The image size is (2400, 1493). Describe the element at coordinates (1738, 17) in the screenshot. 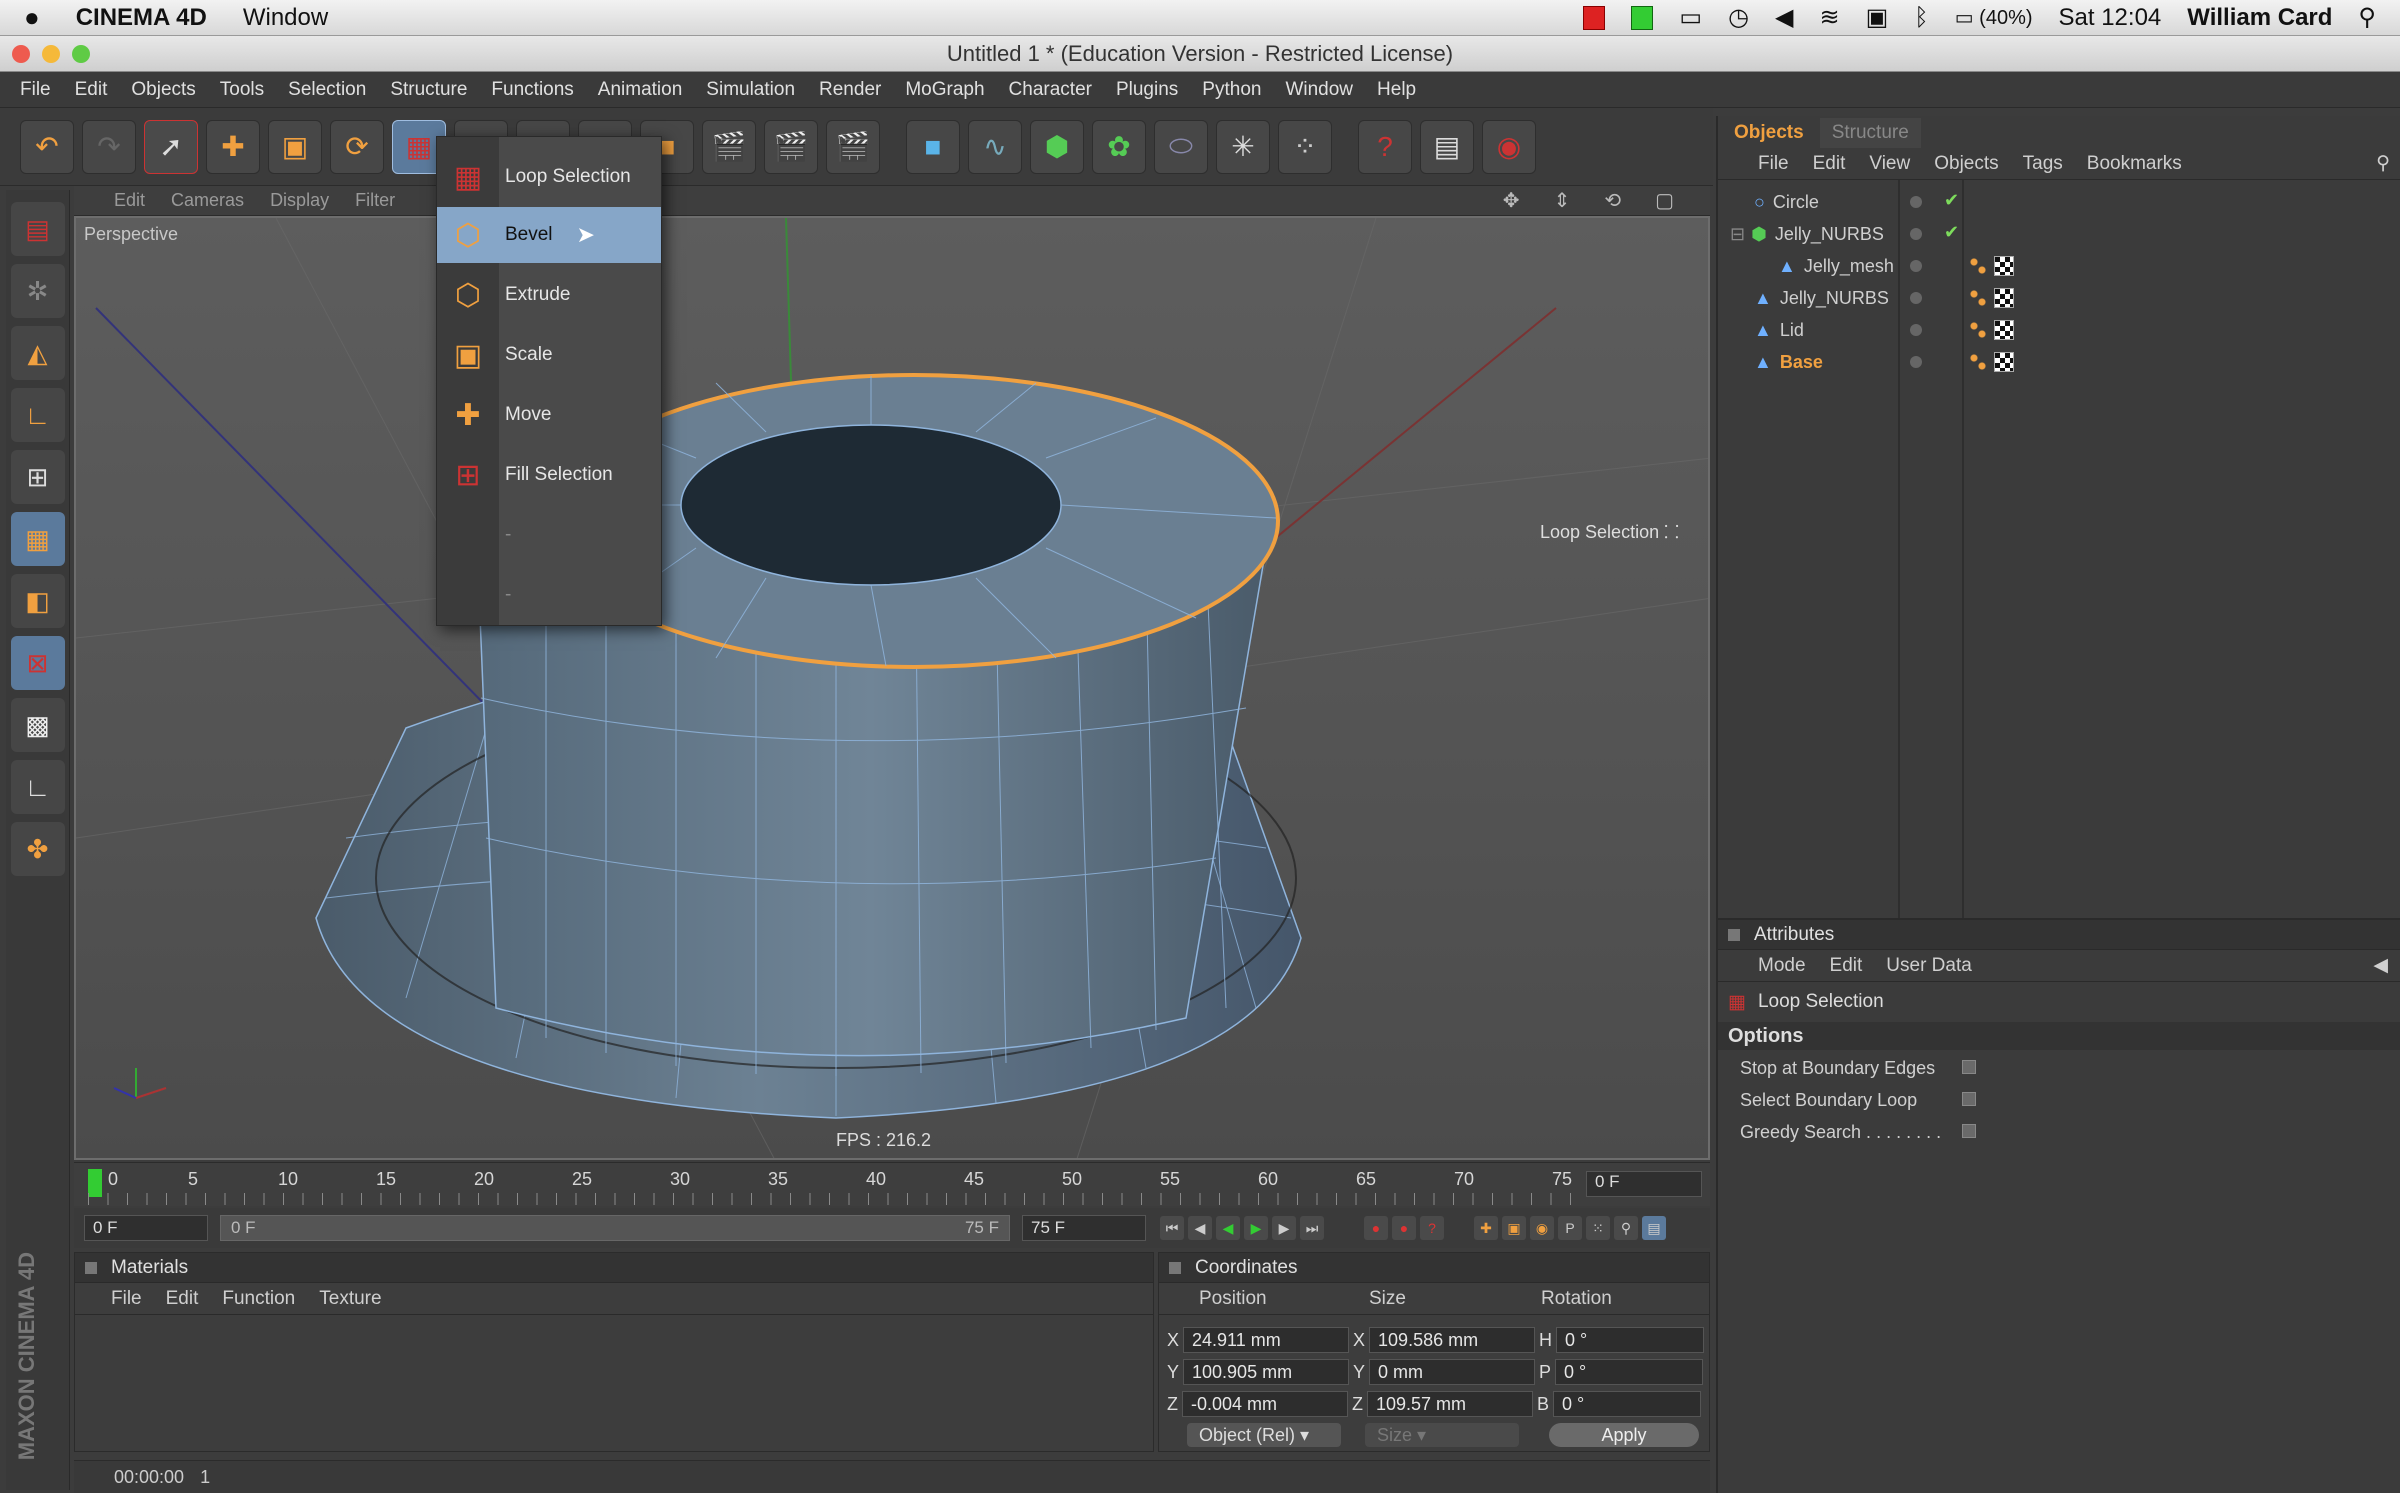

I see `time-machine-icon: ◷` at that location.